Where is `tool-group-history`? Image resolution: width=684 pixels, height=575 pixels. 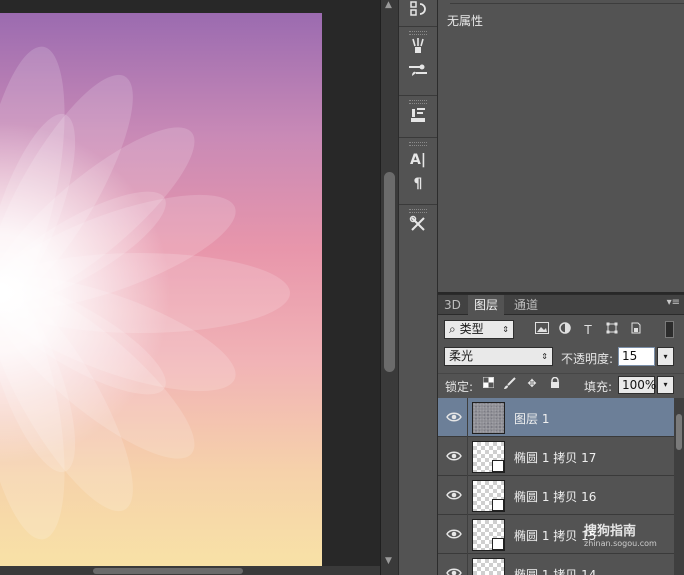
tool-group-history is located at coordinates (418, 12).